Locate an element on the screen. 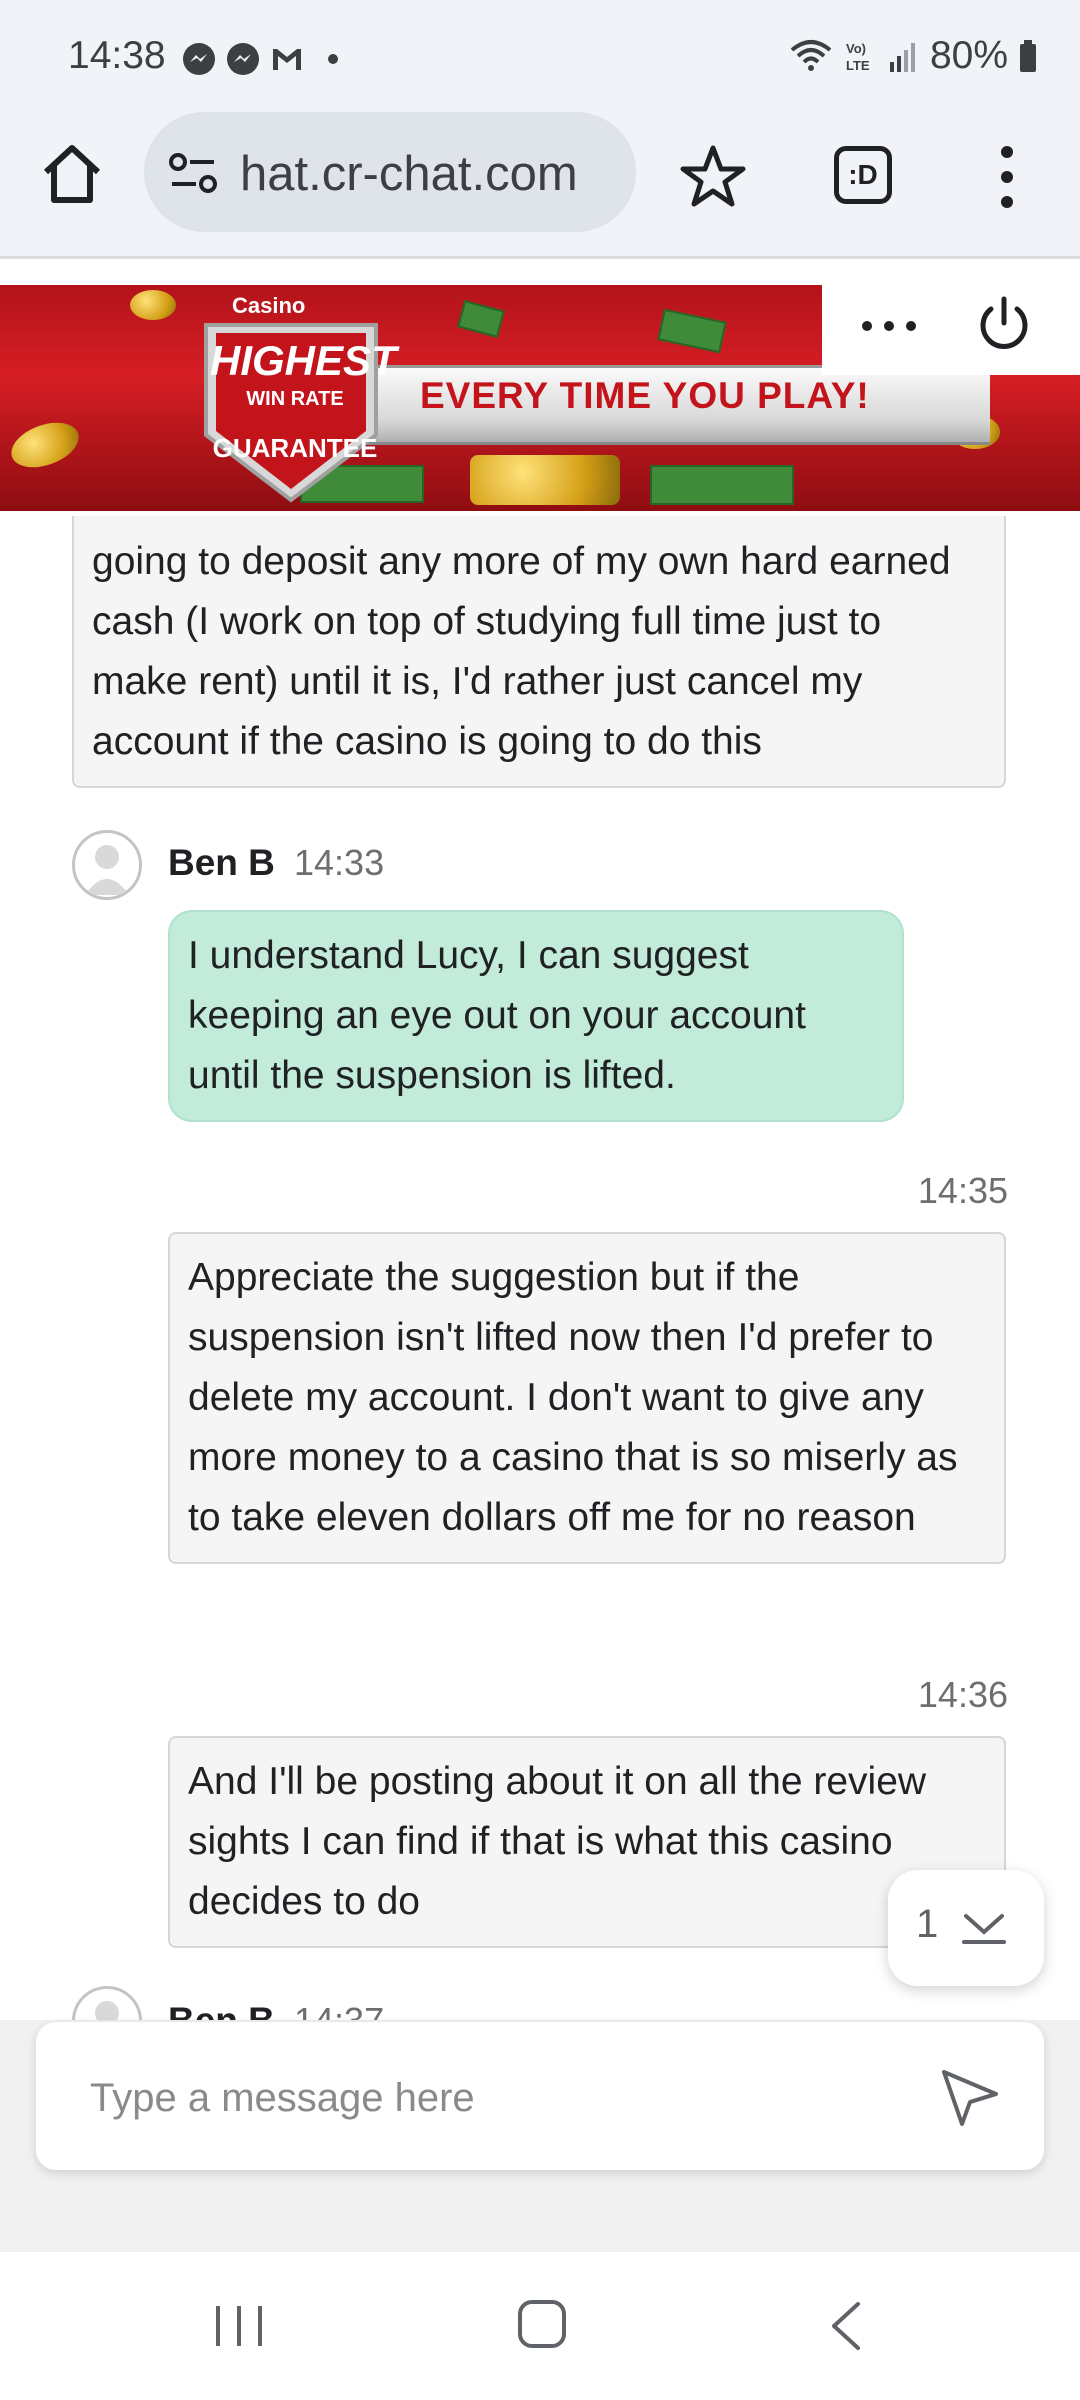 The image size is (1080, 2400). power-end-chat-icon is located at coordinates (1004, 325).